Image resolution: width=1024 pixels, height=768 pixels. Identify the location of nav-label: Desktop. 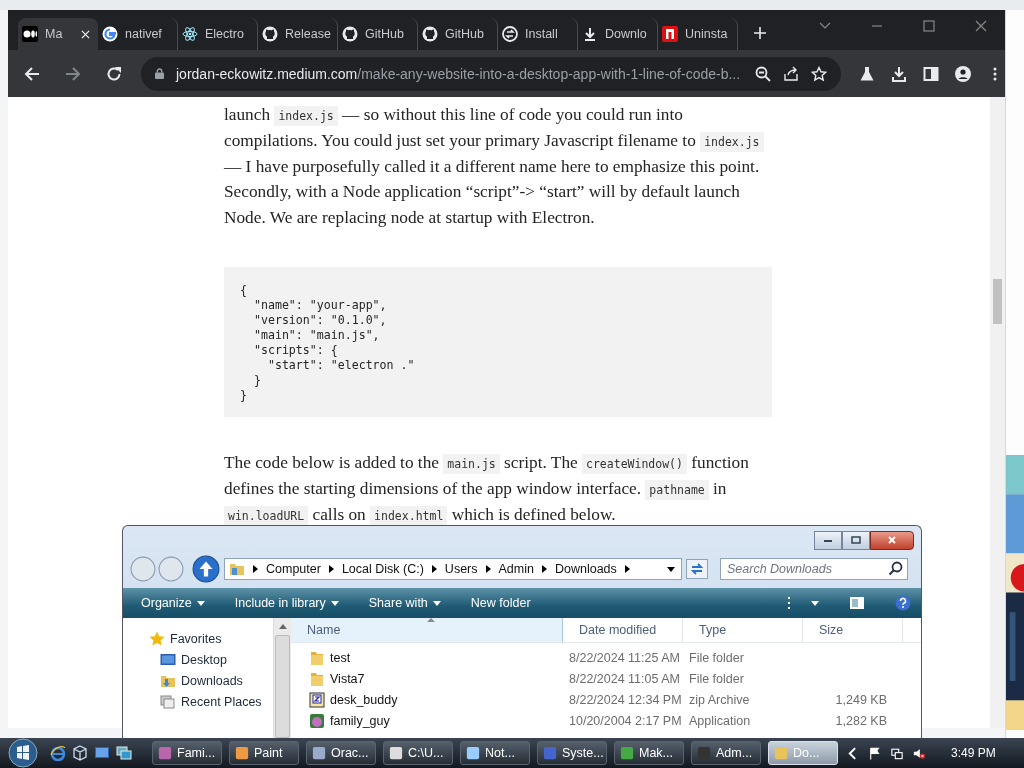
(204, 659).